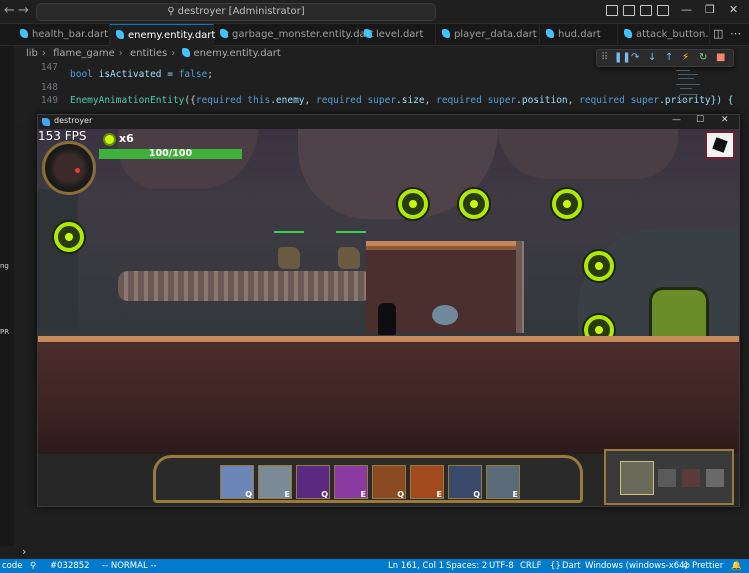 Image resolution: width=749 pixels, height=573 pixels. What do you see at coordinates (7, 296) in the screenshot?
I see `left-rail: ng PR` at bounding box center [7, 296].